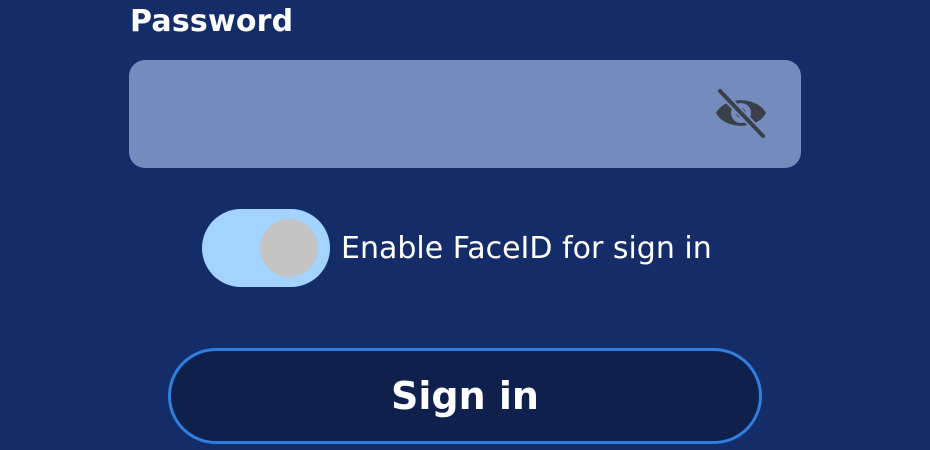  What do you see at coordinates (526, 248) in the screenshot?
I see `faceid-label: Enable FaceID for sign in` at bounding box center [526, 248].